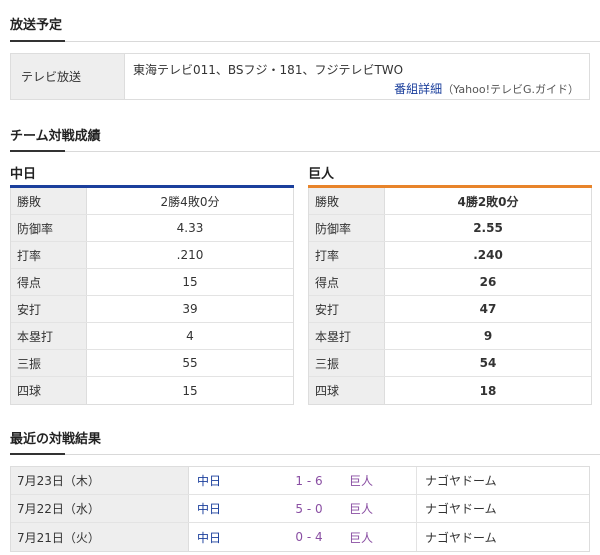 The width and height of the screenshot is (600, 555). I want to click on broadcast-detail: 番組詳細（Yahoo!テレビG.ガイド）, so click(486, 88).